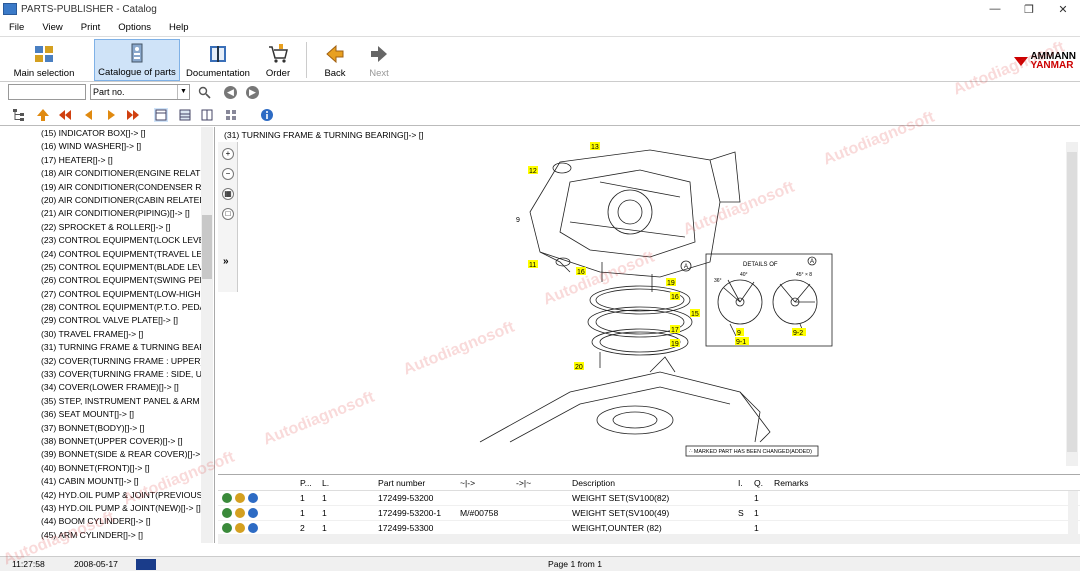 This screenshot has height=571, width=1080. What do you see at coordinates (1029, 9) in the screenshot?
I see `maximize-icon: ❐` at bounding box center [1029, 9].